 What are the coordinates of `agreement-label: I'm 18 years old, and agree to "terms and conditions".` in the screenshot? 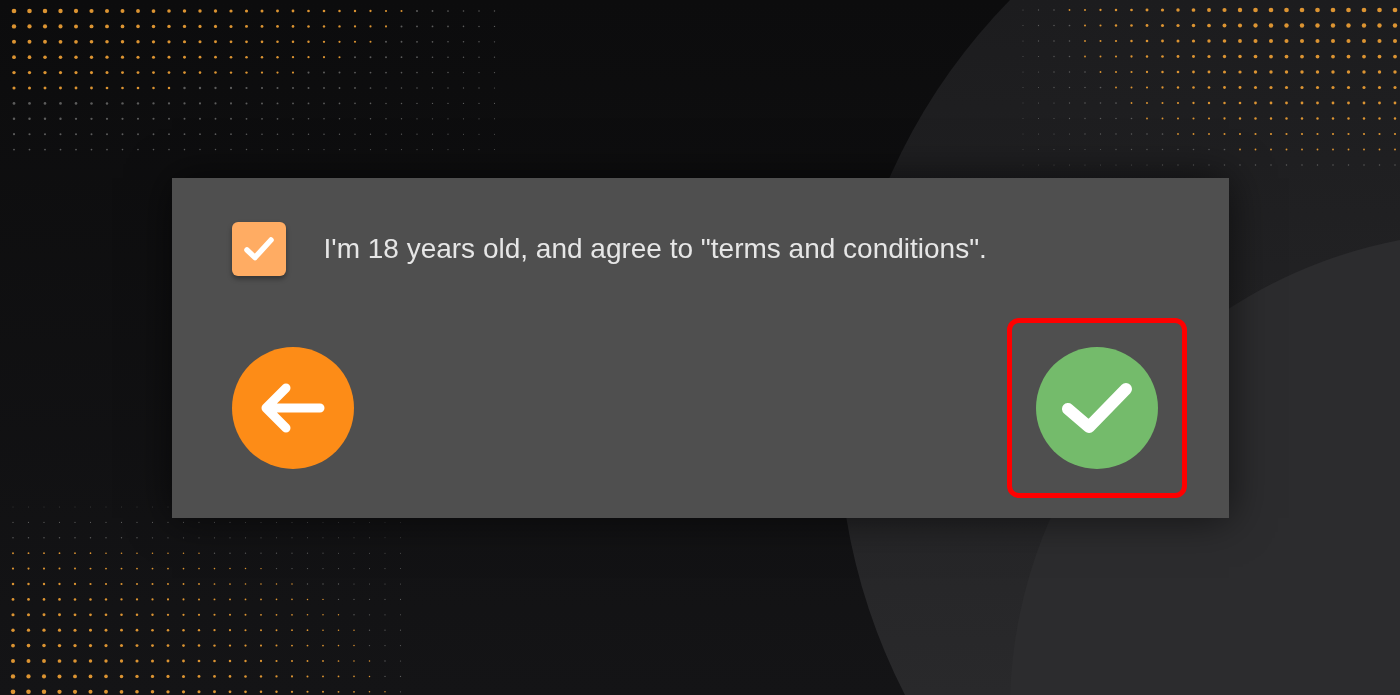 It's located at (655, 248).